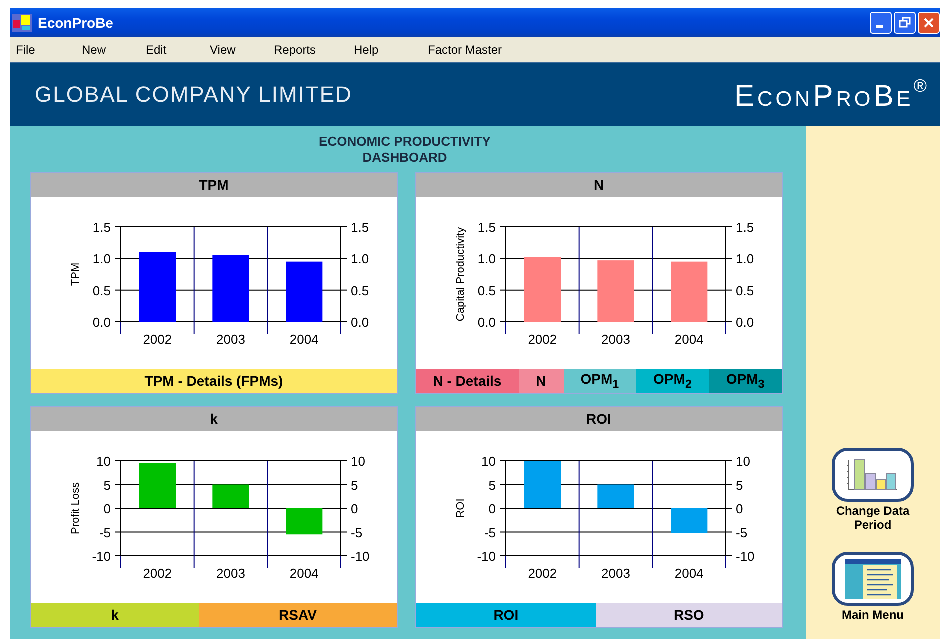  I want to click on menu-item: New, so click(108, 49).